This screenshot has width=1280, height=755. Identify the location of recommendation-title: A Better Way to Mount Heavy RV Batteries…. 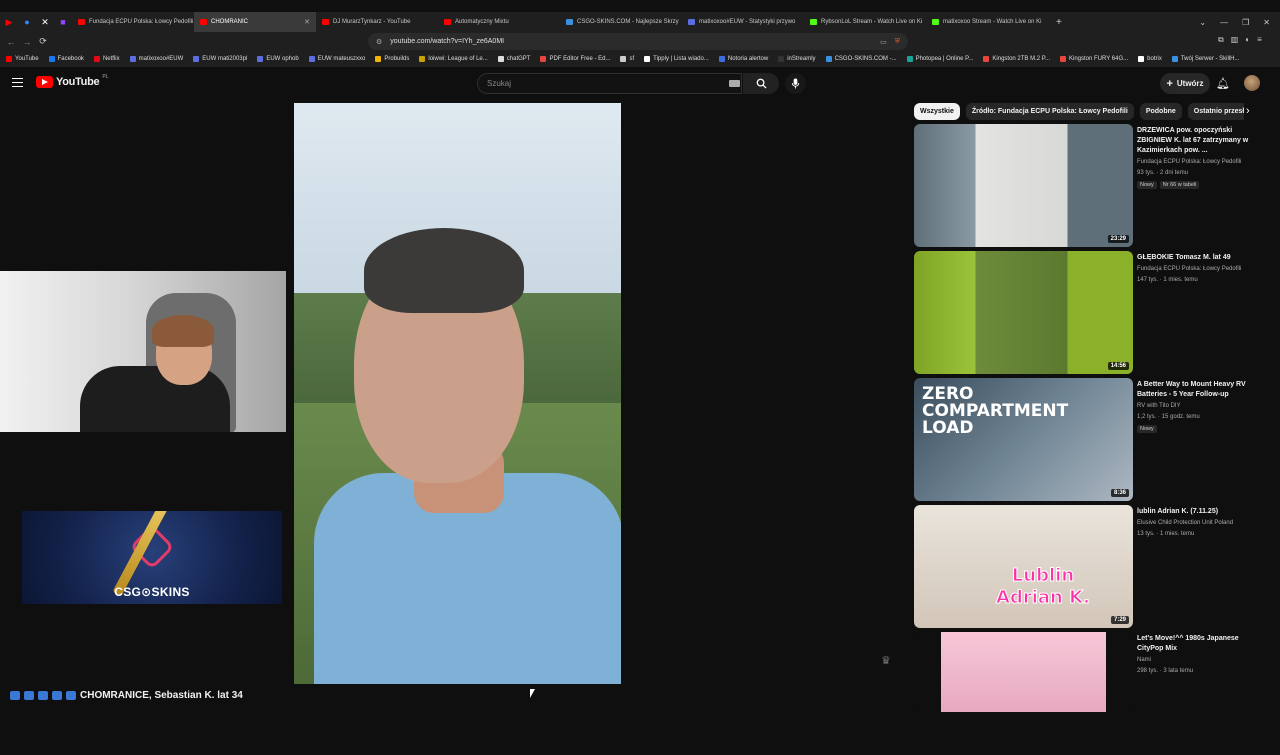
(1199, 390).